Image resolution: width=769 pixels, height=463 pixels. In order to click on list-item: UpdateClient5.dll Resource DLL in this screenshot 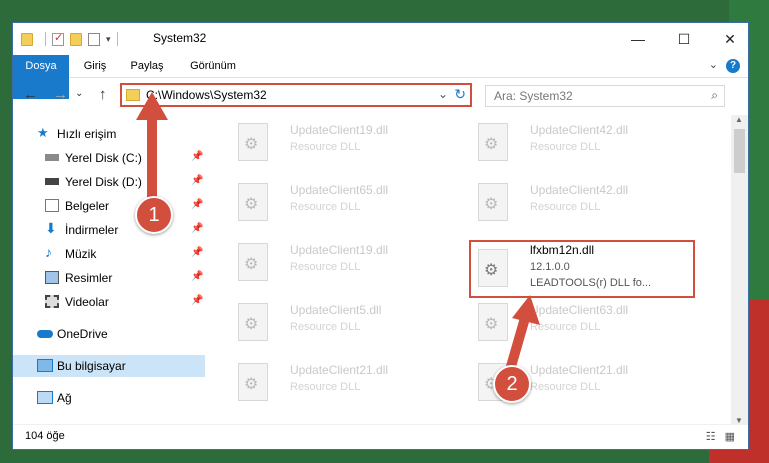, I will do `click(343, 321)`.